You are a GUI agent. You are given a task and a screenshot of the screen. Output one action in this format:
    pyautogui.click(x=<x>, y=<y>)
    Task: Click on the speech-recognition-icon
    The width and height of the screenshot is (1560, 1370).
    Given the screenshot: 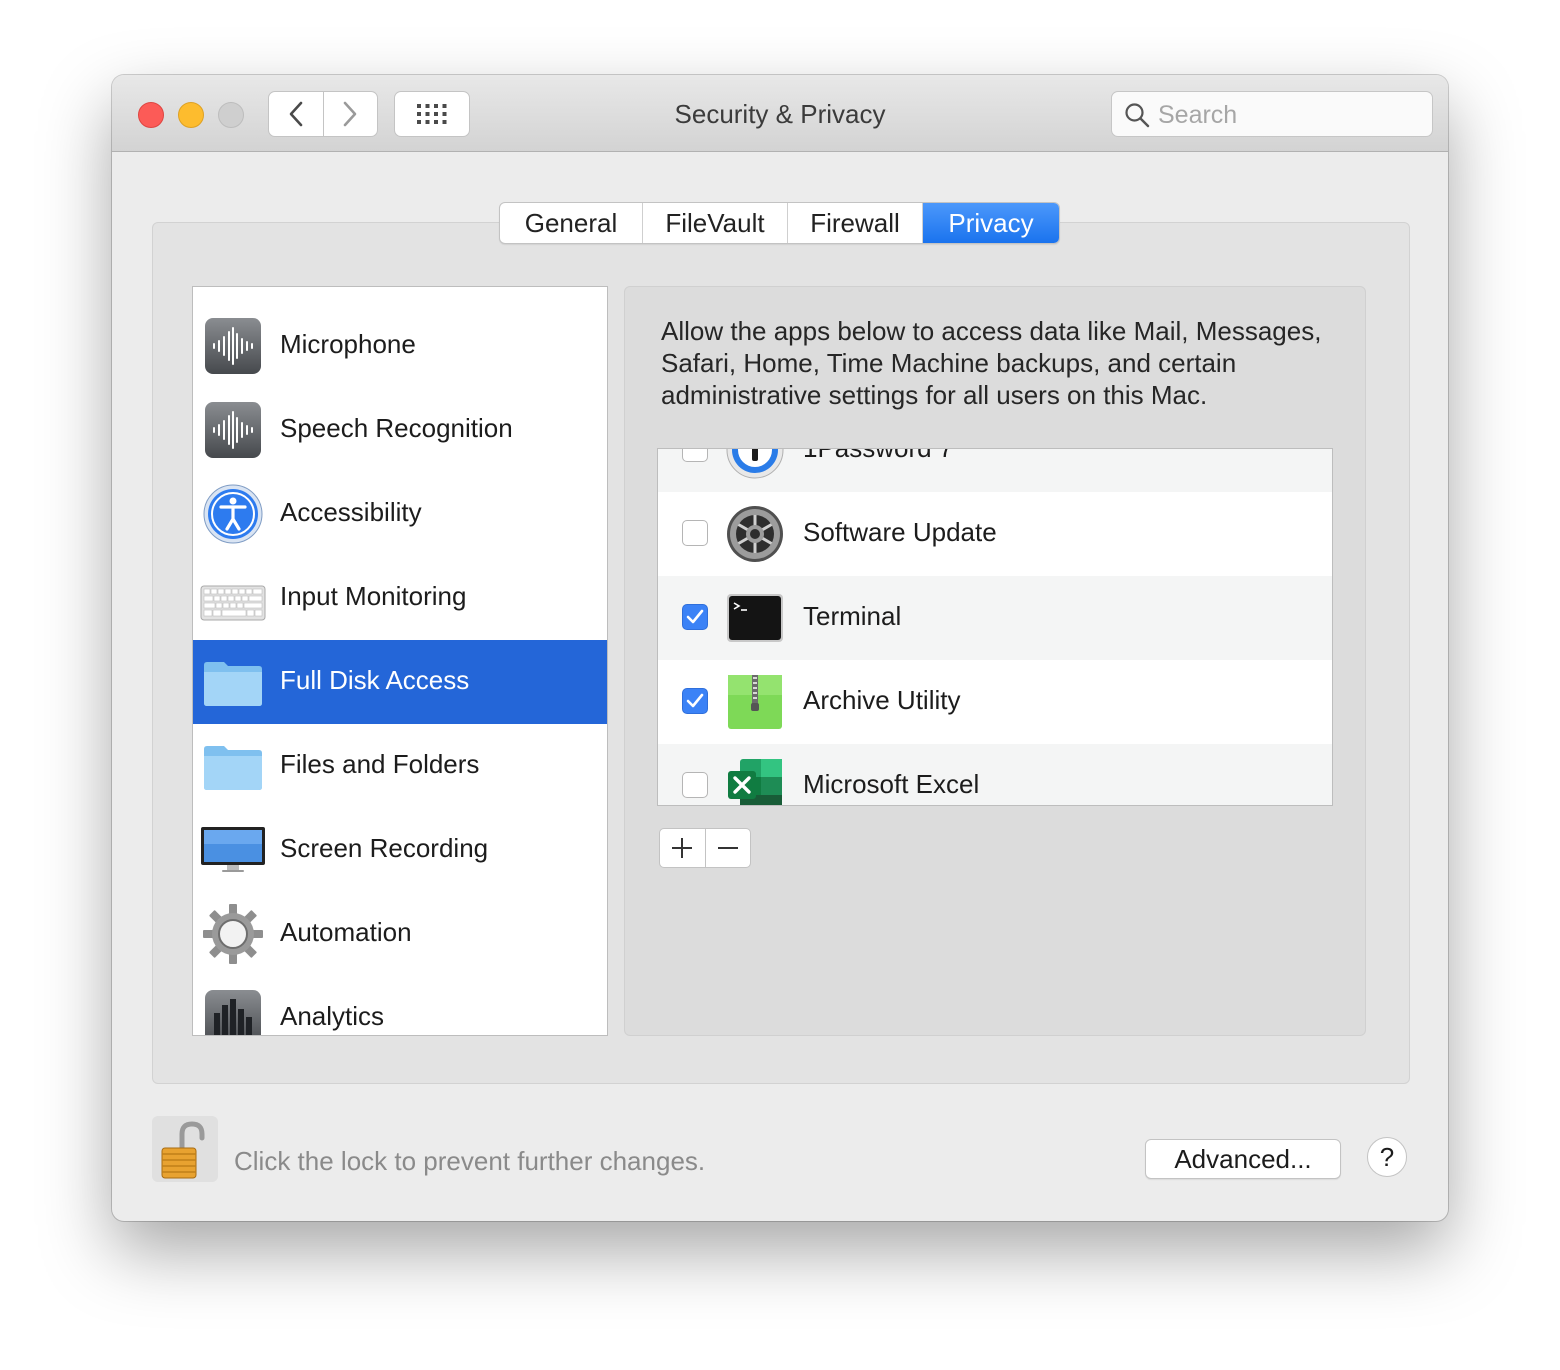 What is the action you would take?
    pyautogui.click(x=233, y=430)
    